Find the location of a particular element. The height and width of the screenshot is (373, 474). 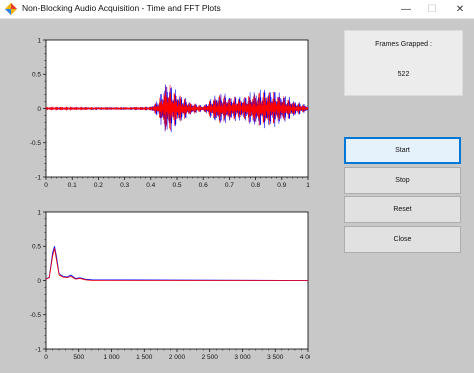

close-button: Close is located at coordinates (402, 239).